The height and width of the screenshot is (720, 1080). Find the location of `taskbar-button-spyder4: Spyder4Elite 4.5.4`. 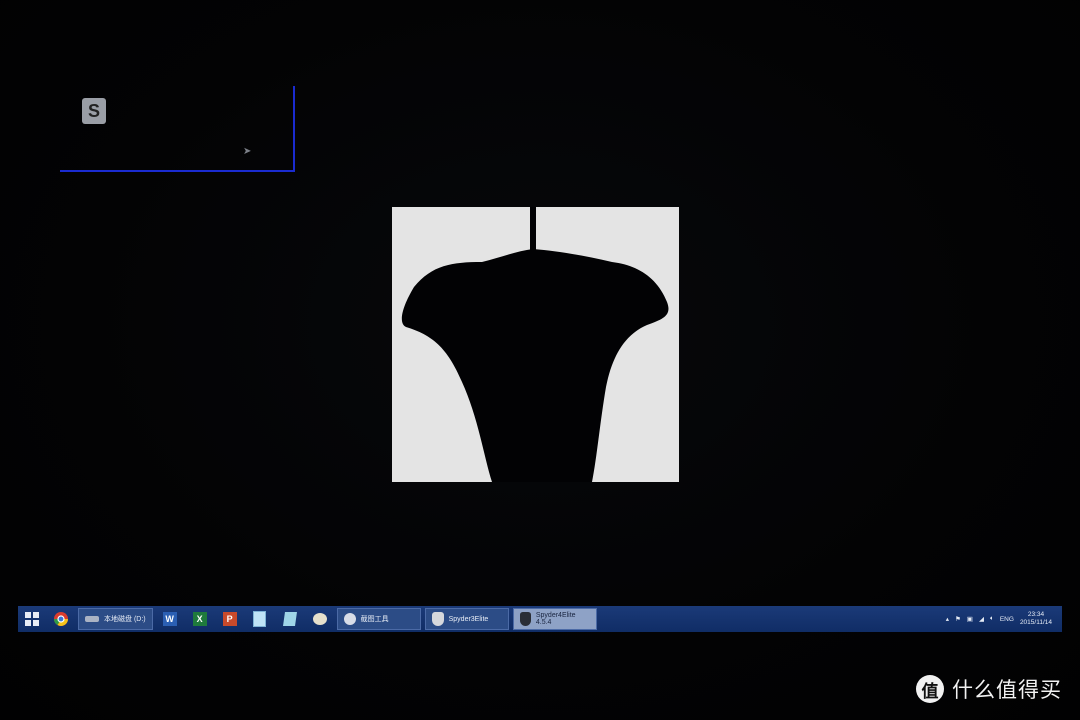

taskbar-button-spyder4: Spyder4Elite 4.5.4 is located at coordinates (554, 619).